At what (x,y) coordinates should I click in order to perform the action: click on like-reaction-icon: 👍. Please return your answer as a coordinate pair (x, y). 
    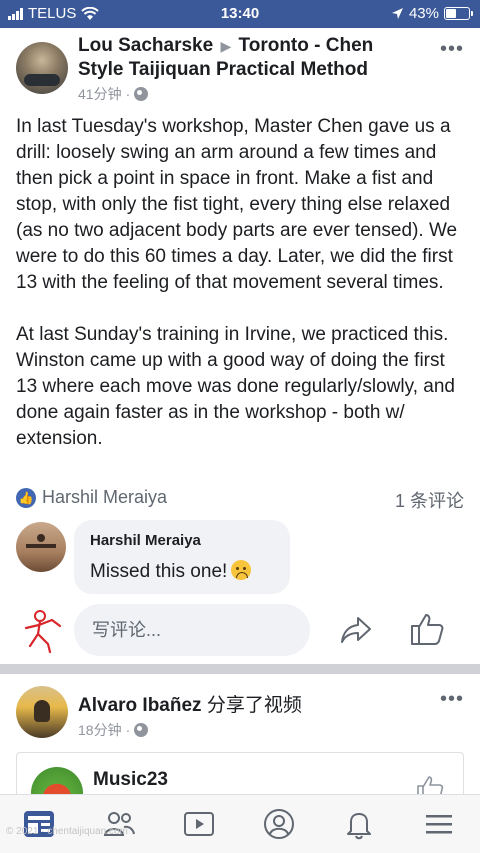
    Looking at the image, I should click on (26, 498).